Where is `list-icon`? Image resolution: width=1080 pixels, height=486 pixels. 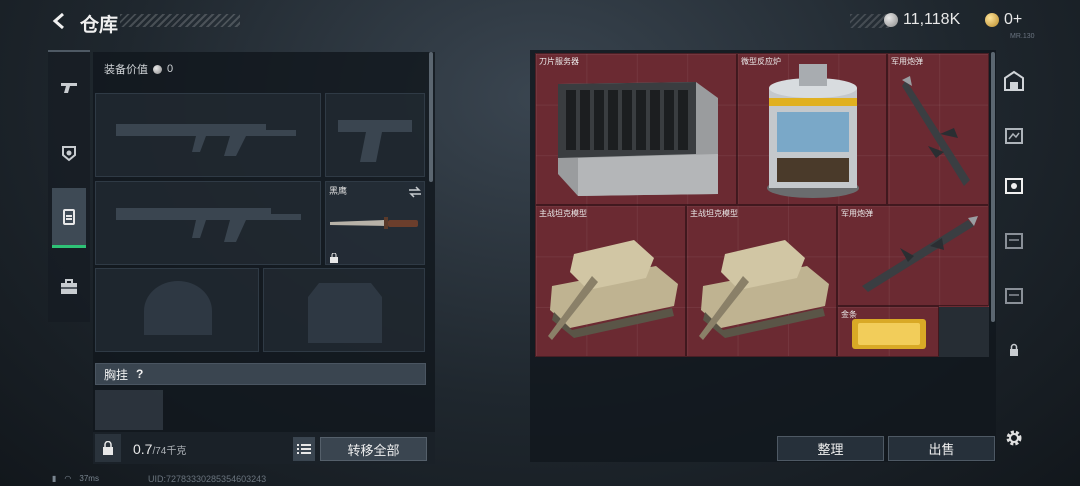
list-icon is located at coordinates (304, 449).